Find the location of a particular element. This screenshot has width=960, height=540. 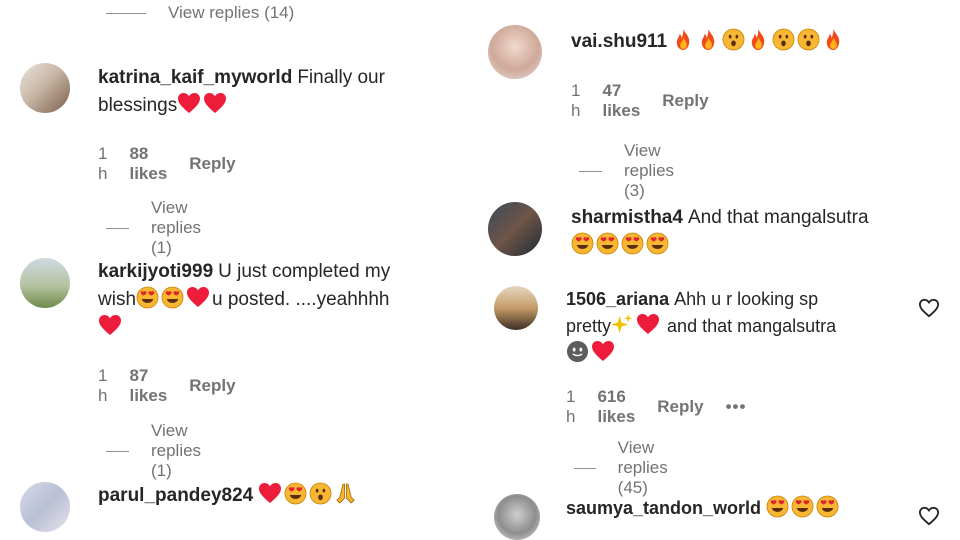

view-replies-label: View replies (3) is located at coordinates (657, 171).